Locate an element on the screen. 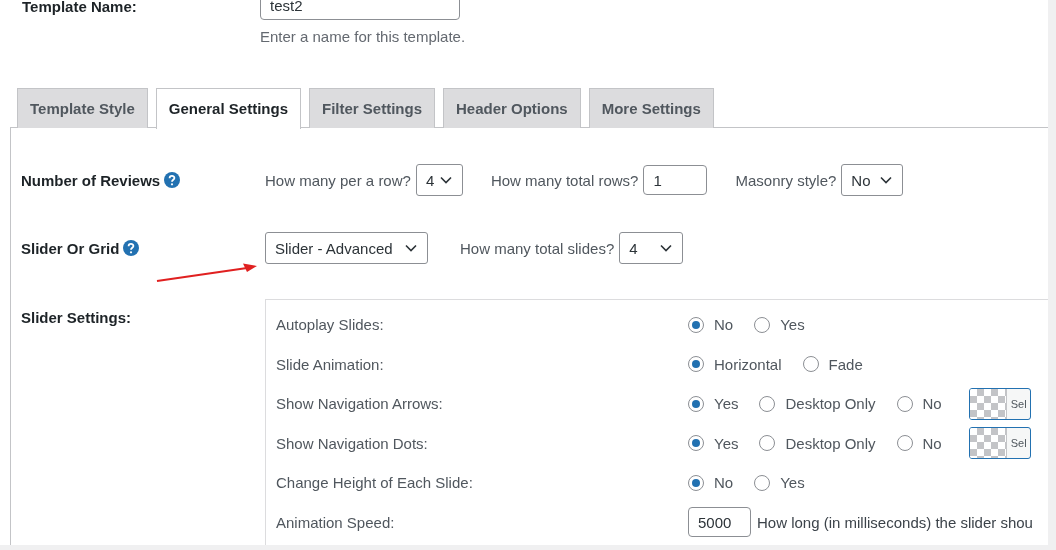  setting-label: Show Navigation Arrows: is located at coordinates (360, 404).